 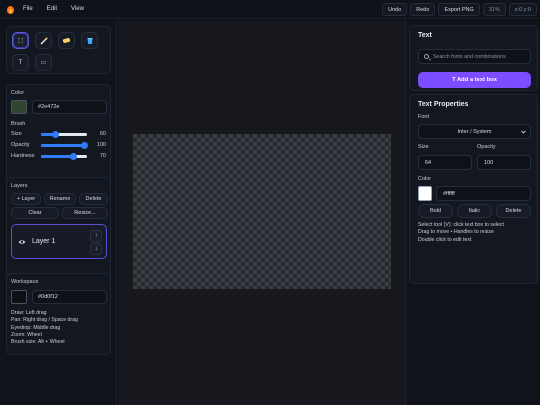 What do you see at coordinates (10, 9) in the screenshot?
I see `flame-logo-icon` at bounding box center [10, 9].